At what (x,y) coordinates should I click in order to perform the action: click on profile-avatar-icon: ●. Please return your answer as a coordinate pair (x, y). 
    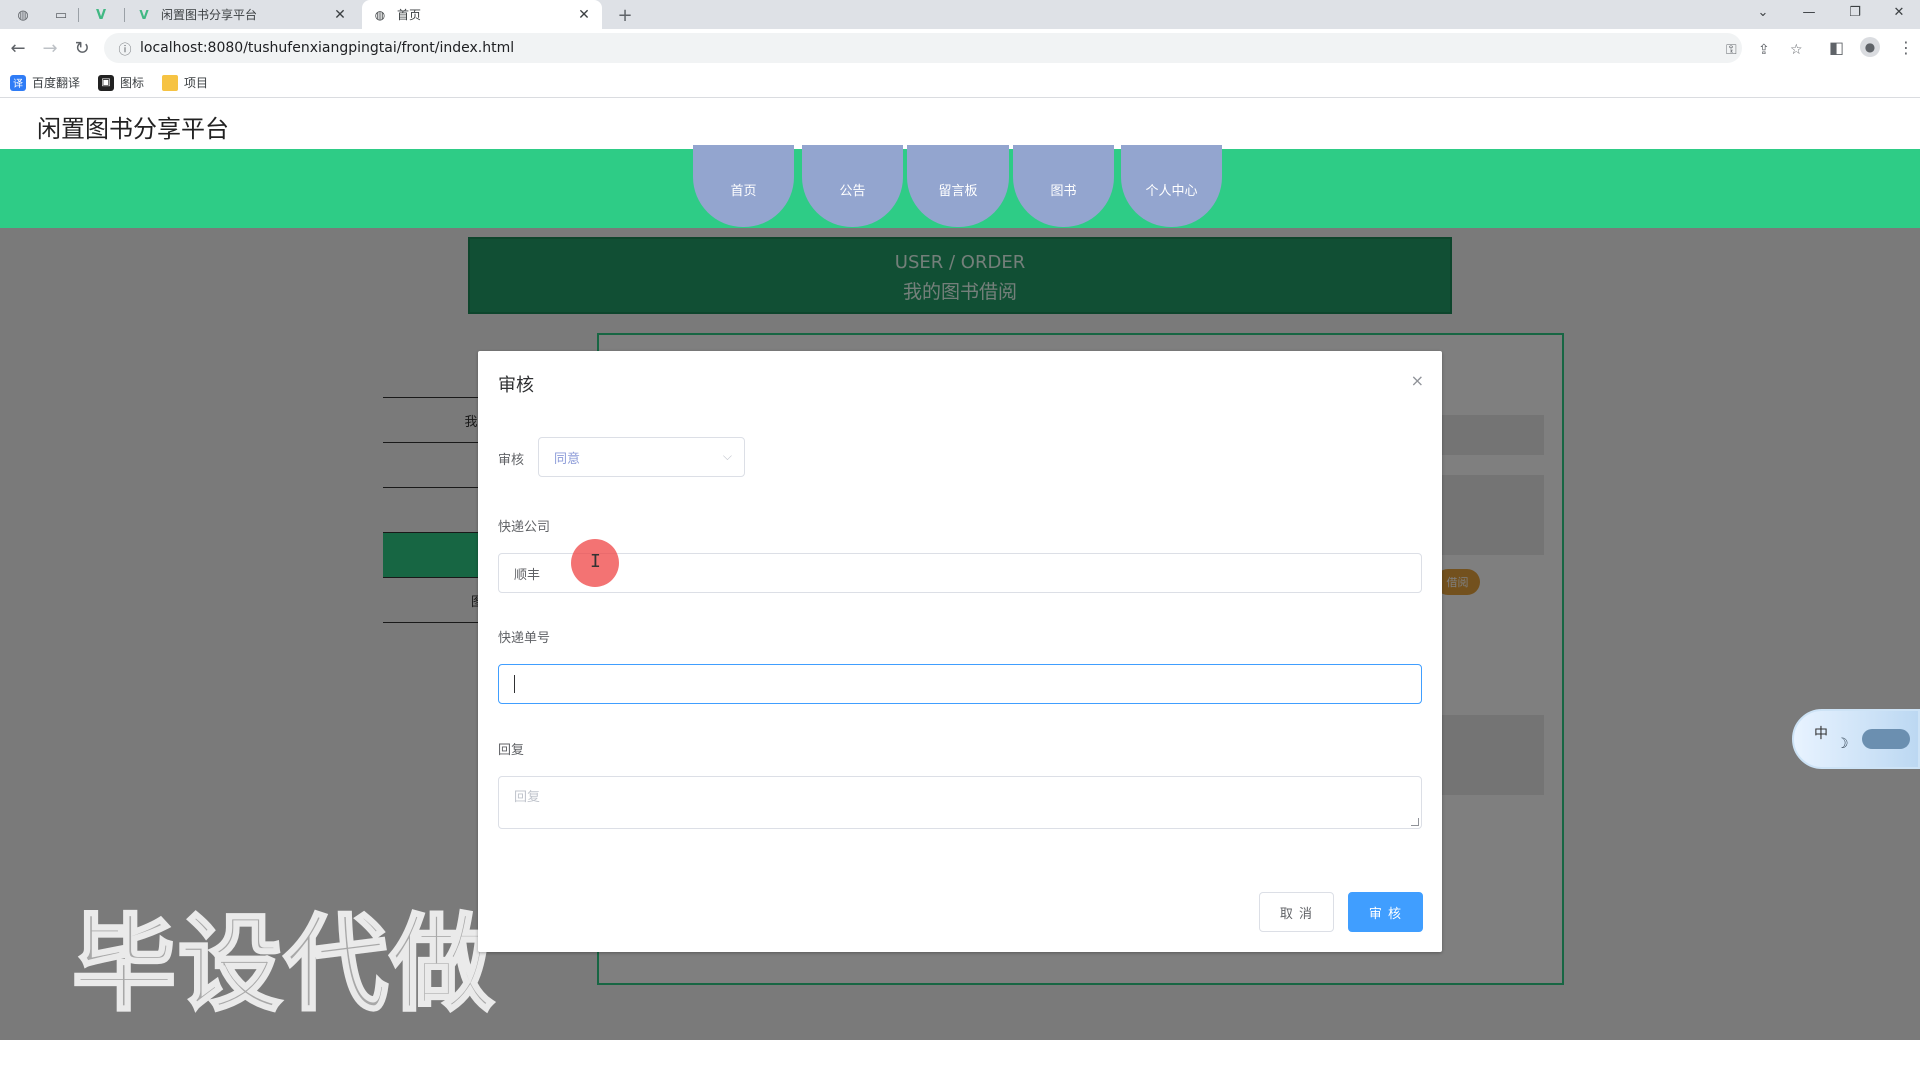
    Looking at the image, I should click on (1870, 47).